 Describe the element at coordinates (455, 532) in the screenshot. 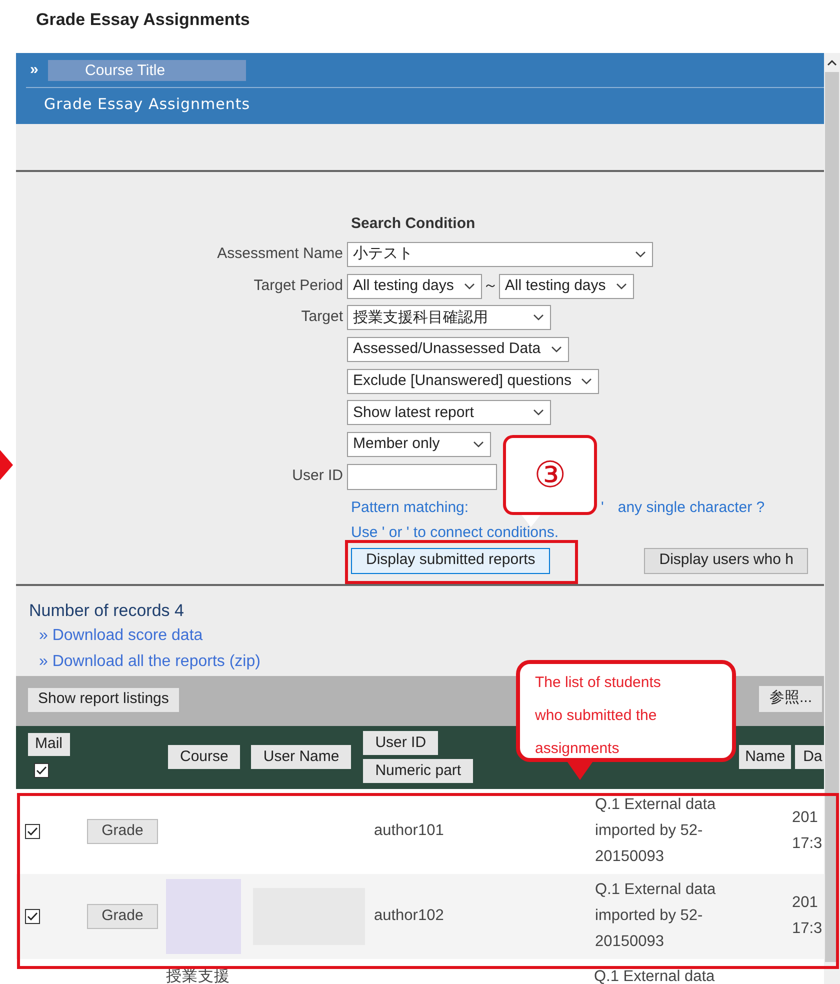

I see `hint-text: Use ' or ' to connect conditions.` at that location.